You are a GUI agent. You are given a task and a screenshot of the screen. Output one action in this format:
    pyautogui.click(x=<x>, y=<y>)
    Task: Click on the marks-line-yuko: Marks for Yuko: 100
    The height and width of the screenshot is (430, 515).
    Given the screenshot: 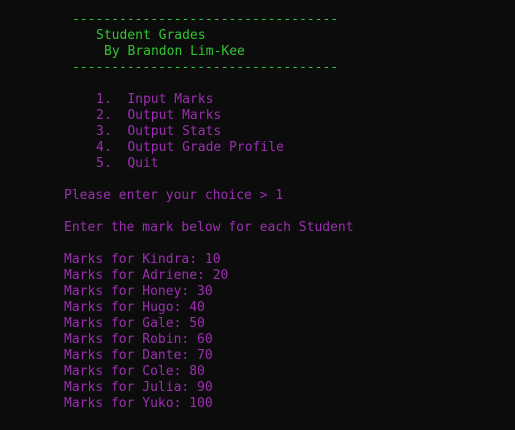 What is the action you would take?
    pyautogui.click(x=138, y=404)
    